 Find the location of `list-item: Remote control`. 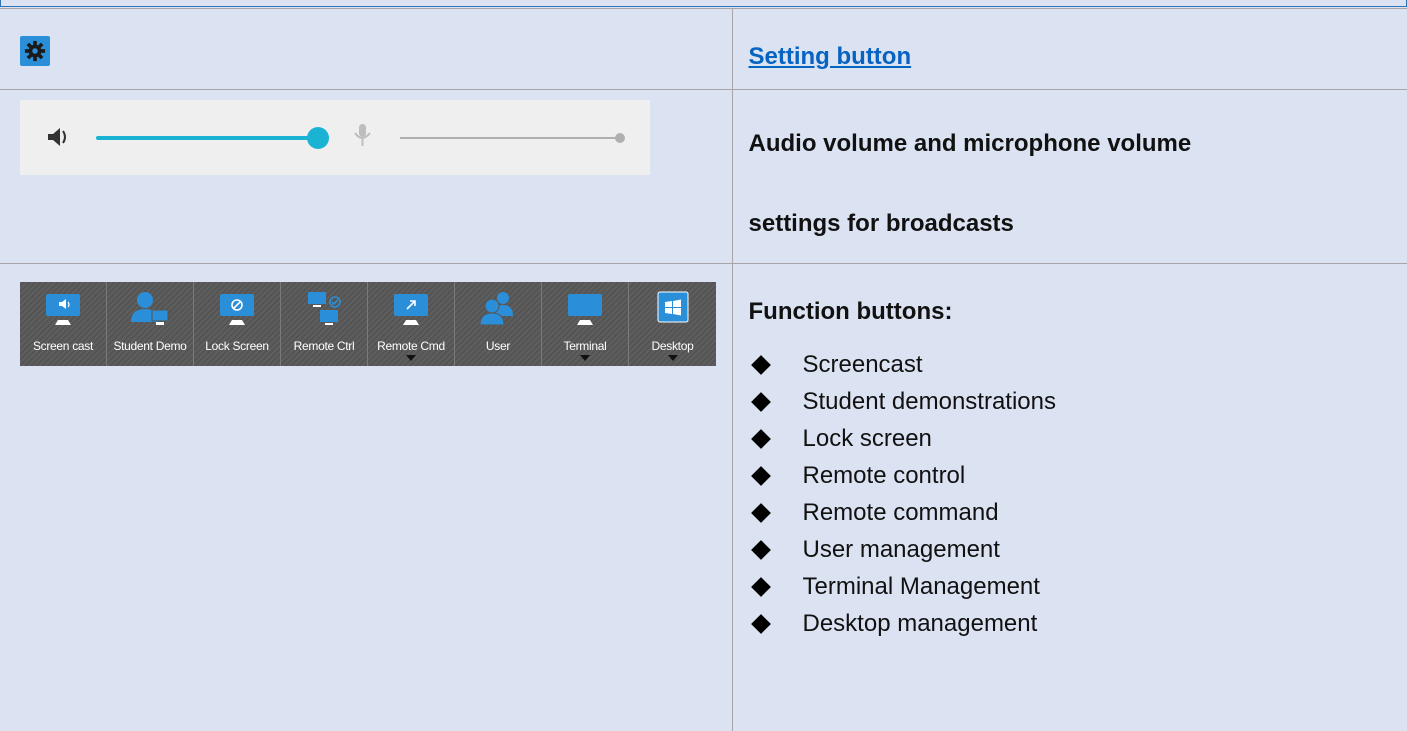

list-item: Remote control is located at coordinates (903, 475).